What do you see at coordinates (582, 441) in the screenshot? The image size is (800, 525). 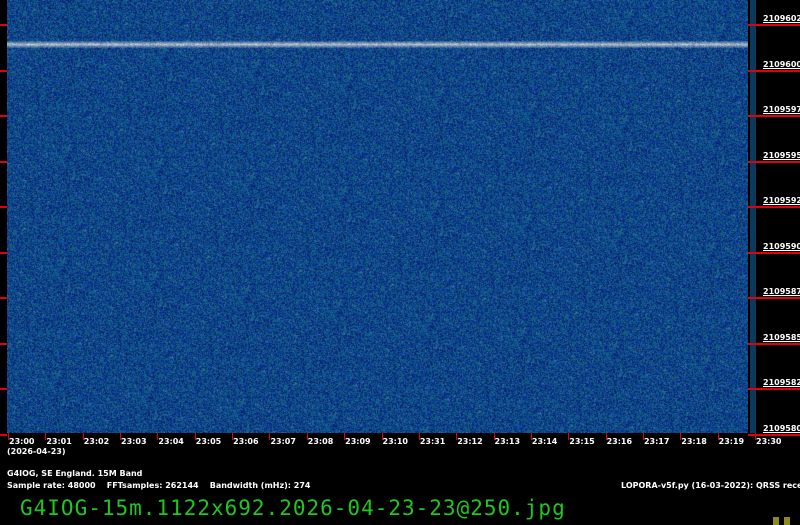 I see `time-label: 23:15` at bounding box center [582, 441].